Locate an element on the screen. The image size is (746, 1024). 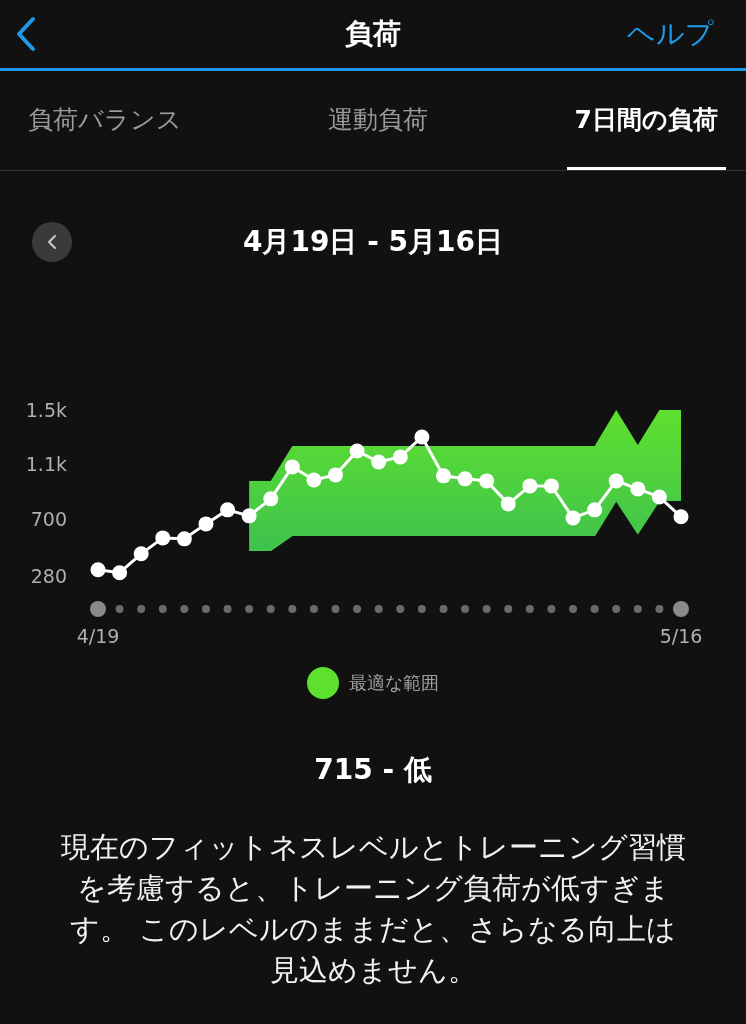
previous-button is located at coordinates (52, 242).